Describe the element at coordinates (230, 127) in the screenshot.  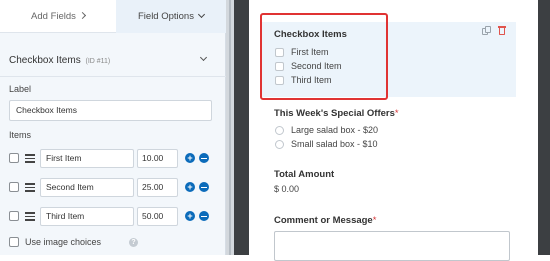
I see `panel-divider-line` at that location.